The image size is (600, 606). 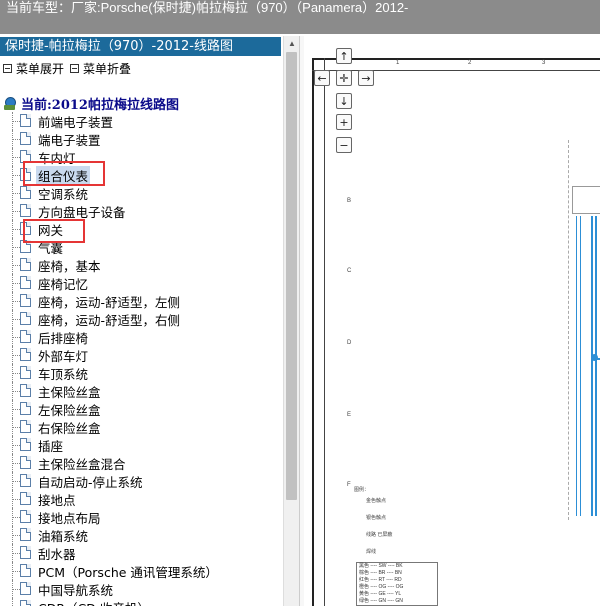 I want to click on legend-item: 金色触点, so click(x=376, y=501).